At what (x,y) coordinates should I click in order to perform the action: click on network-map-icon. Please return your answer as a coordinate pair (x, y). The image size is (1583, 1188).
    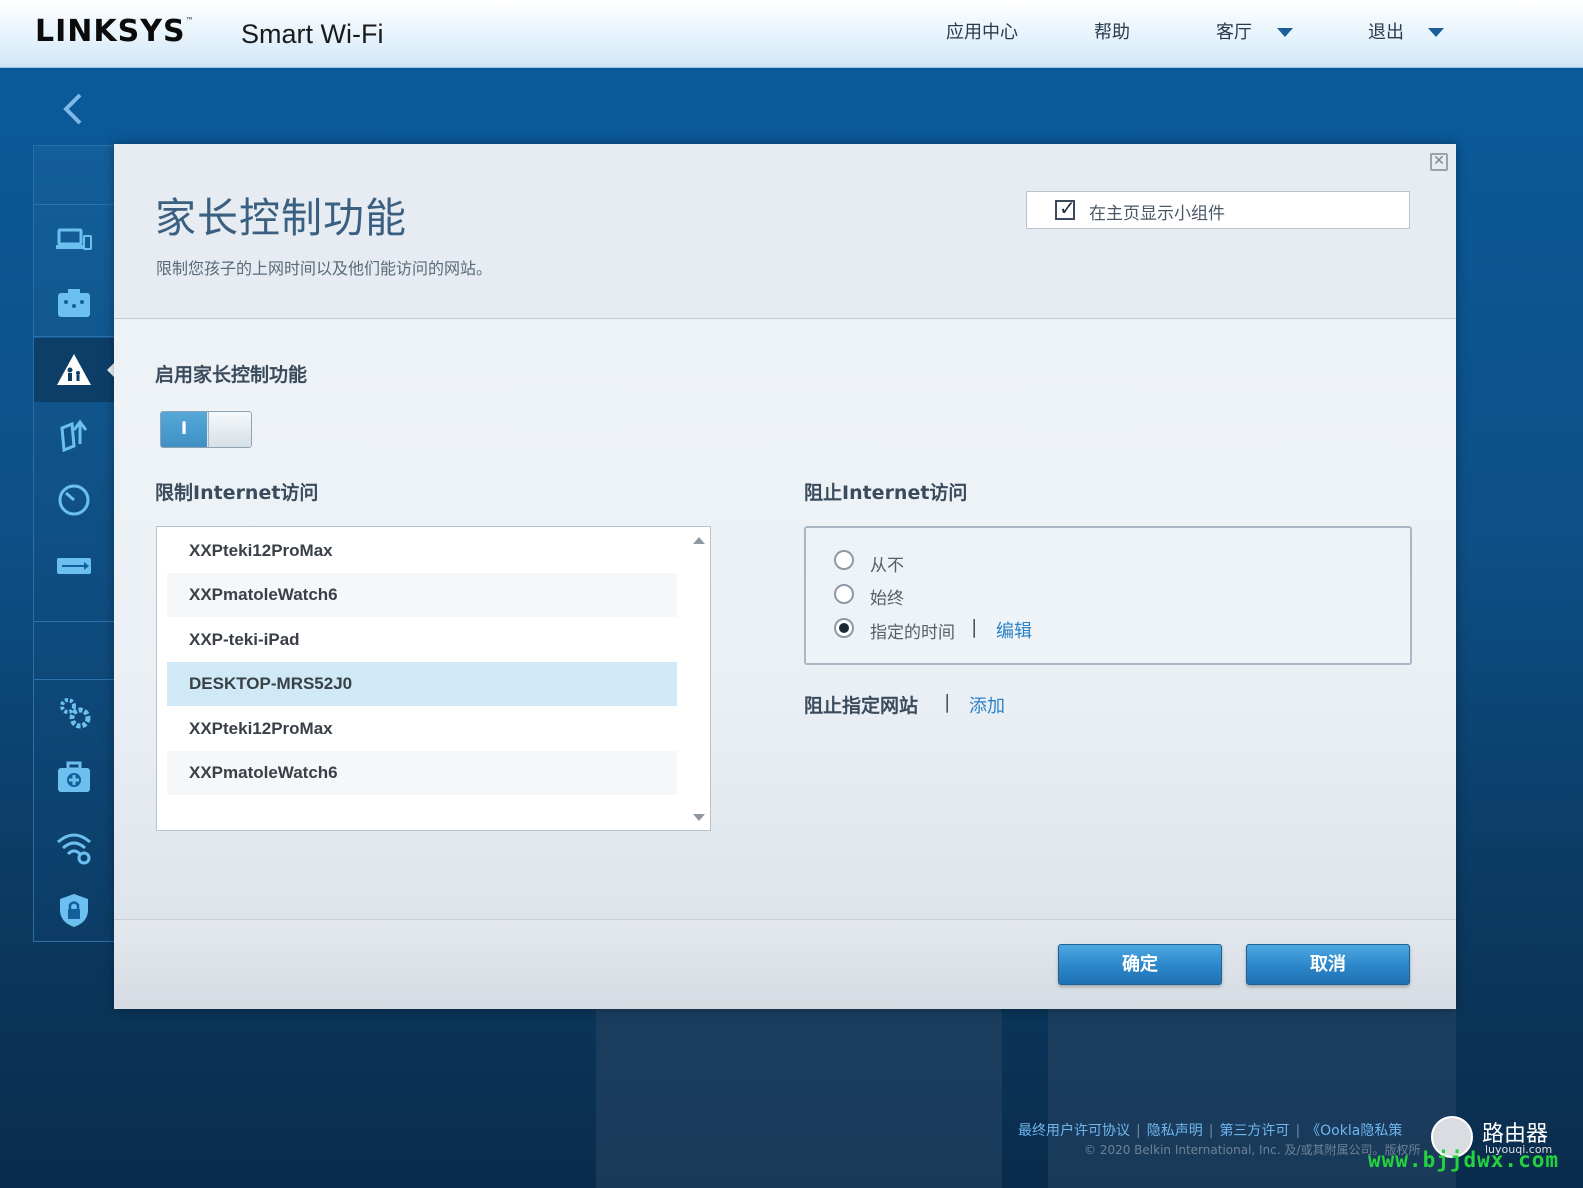
    Looking at the image, I should click on (74, 304).